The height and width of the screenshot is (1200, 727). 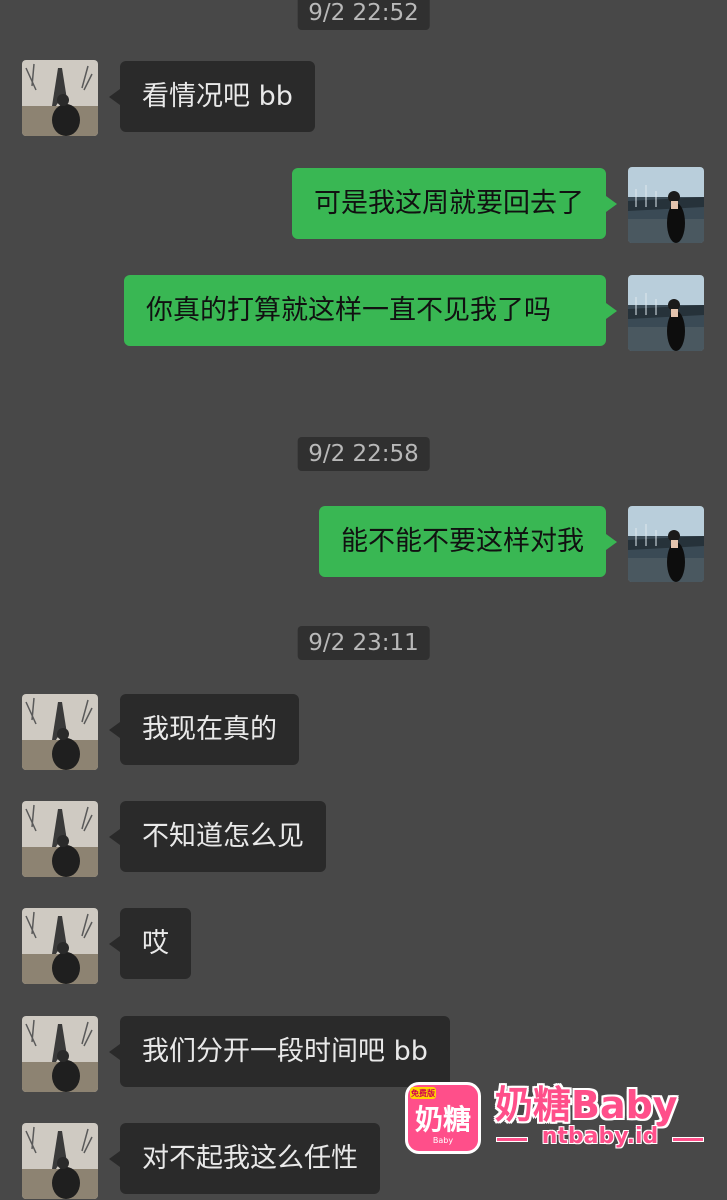 I want to click on outgoing-message-bubble: 能不能不要这样对我, so click(x=468, y=541).